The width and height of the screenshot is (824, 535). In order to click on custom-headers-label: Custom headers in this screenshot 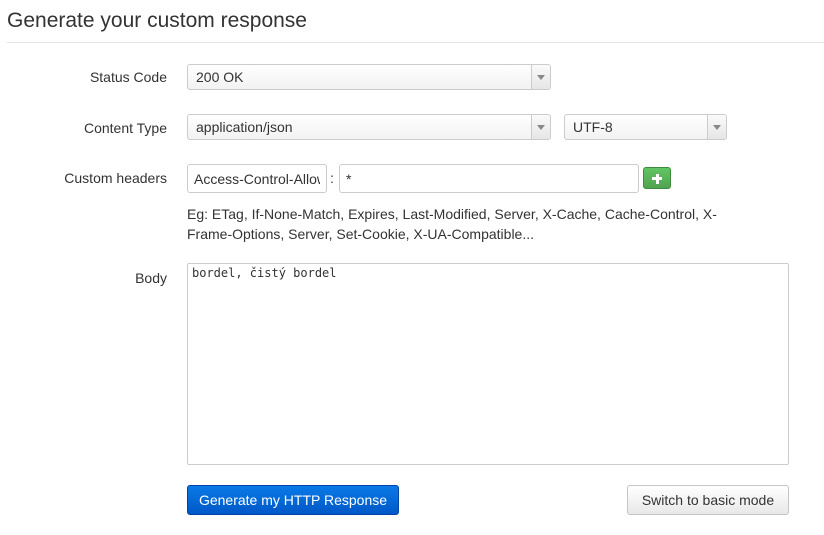, I will do `click(115, 178)`.